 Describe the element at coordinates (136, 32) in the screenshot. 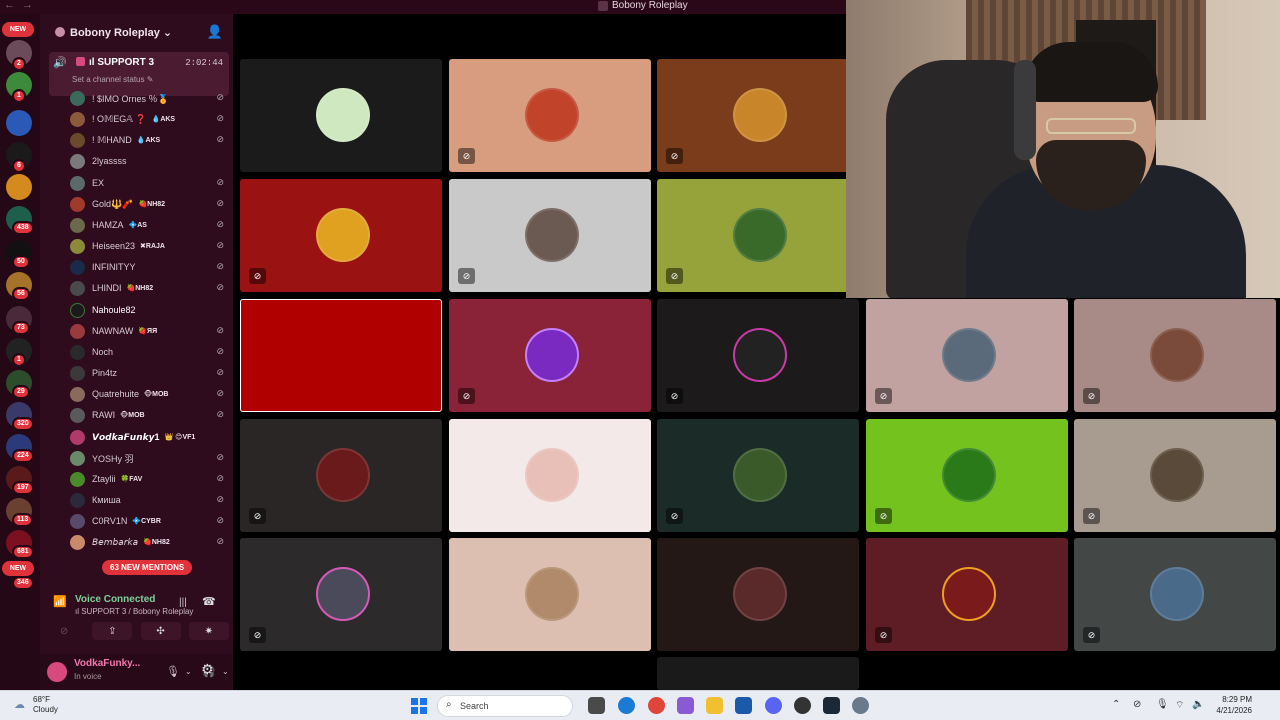

I see `server-header: Bobony Roleplay ⌄ 👤` at that location.